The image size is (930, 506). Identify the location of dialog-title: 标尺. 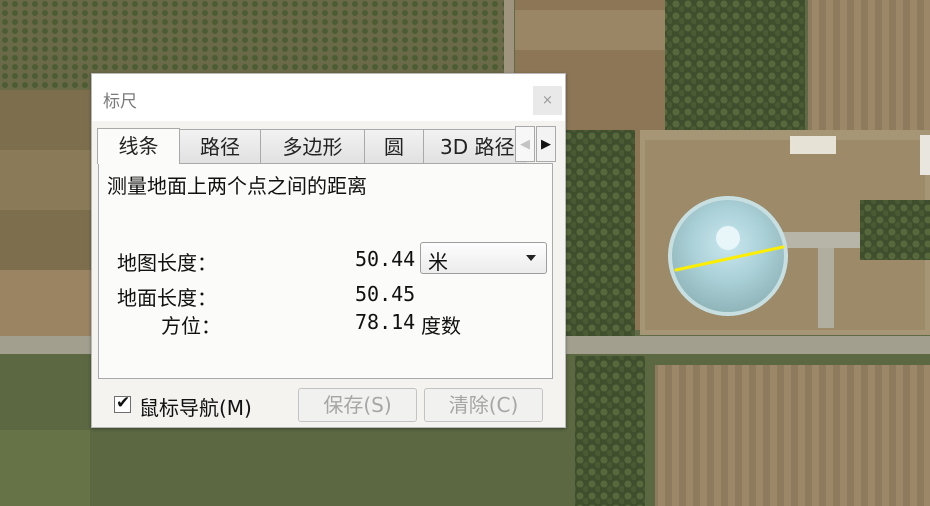
(120, 102).